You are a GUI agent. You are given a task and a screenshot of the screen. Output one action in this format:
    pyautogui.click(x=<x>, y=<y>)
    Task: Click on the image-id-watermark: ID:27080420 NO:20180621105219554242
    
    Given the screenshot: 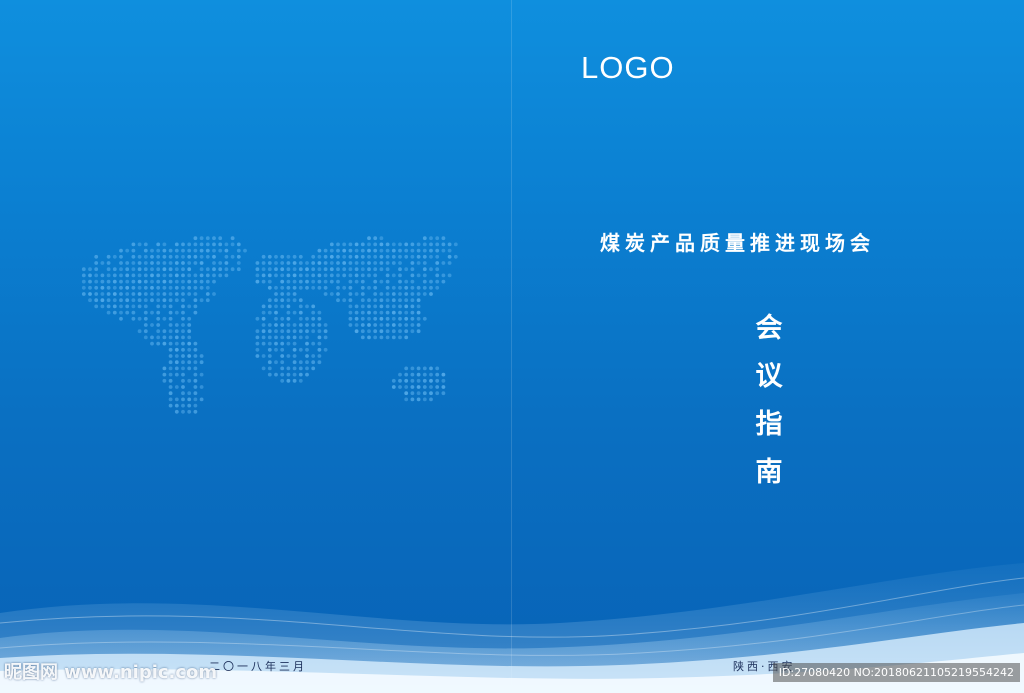 What is the action you would take?
    pyautogui.click(x=896, y=672)
    